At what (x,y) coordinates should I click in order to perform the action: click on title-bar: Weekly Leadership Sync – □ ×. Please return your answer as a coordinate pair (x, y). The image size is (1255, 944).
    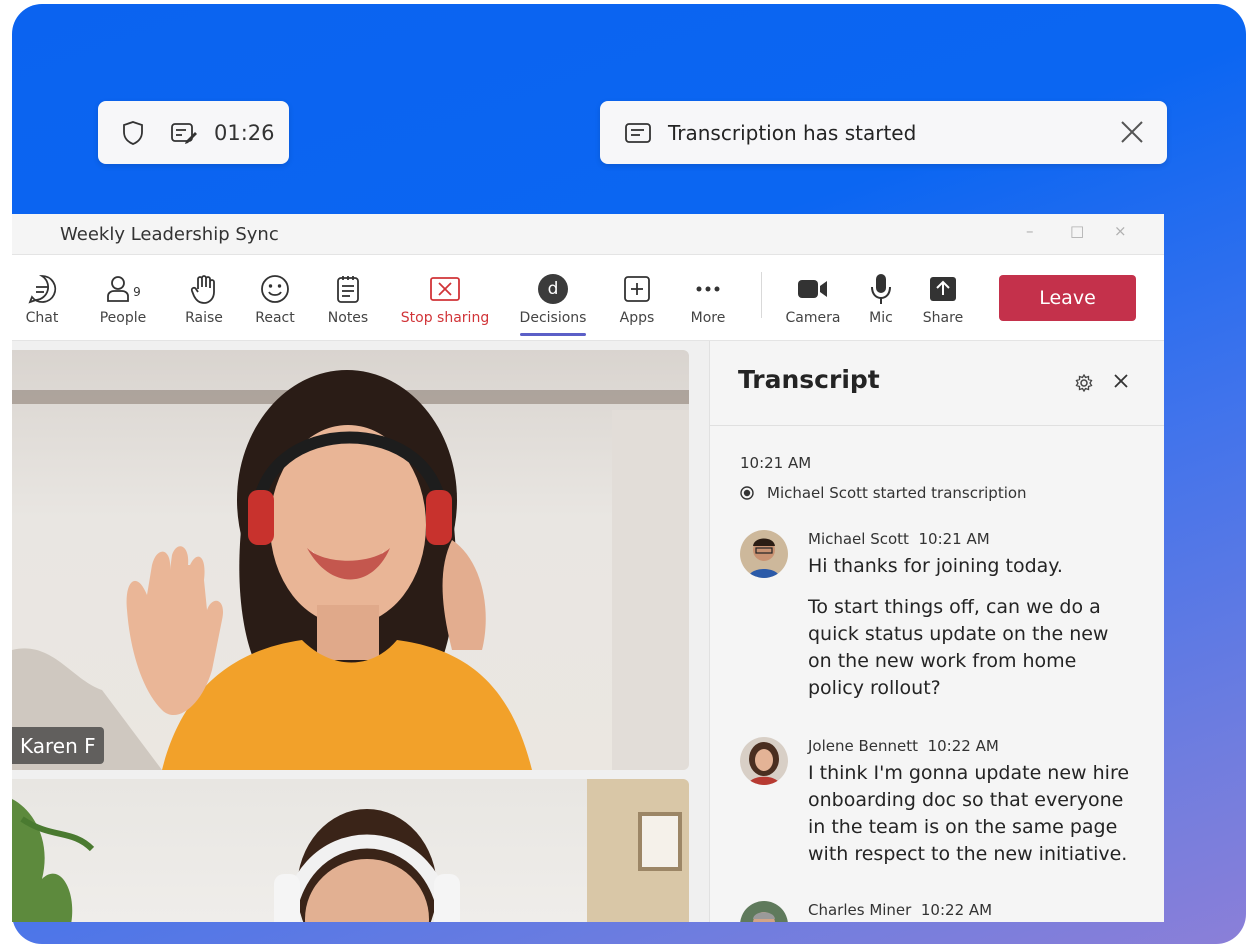
    Looking at the image, I should click on (588, 234).